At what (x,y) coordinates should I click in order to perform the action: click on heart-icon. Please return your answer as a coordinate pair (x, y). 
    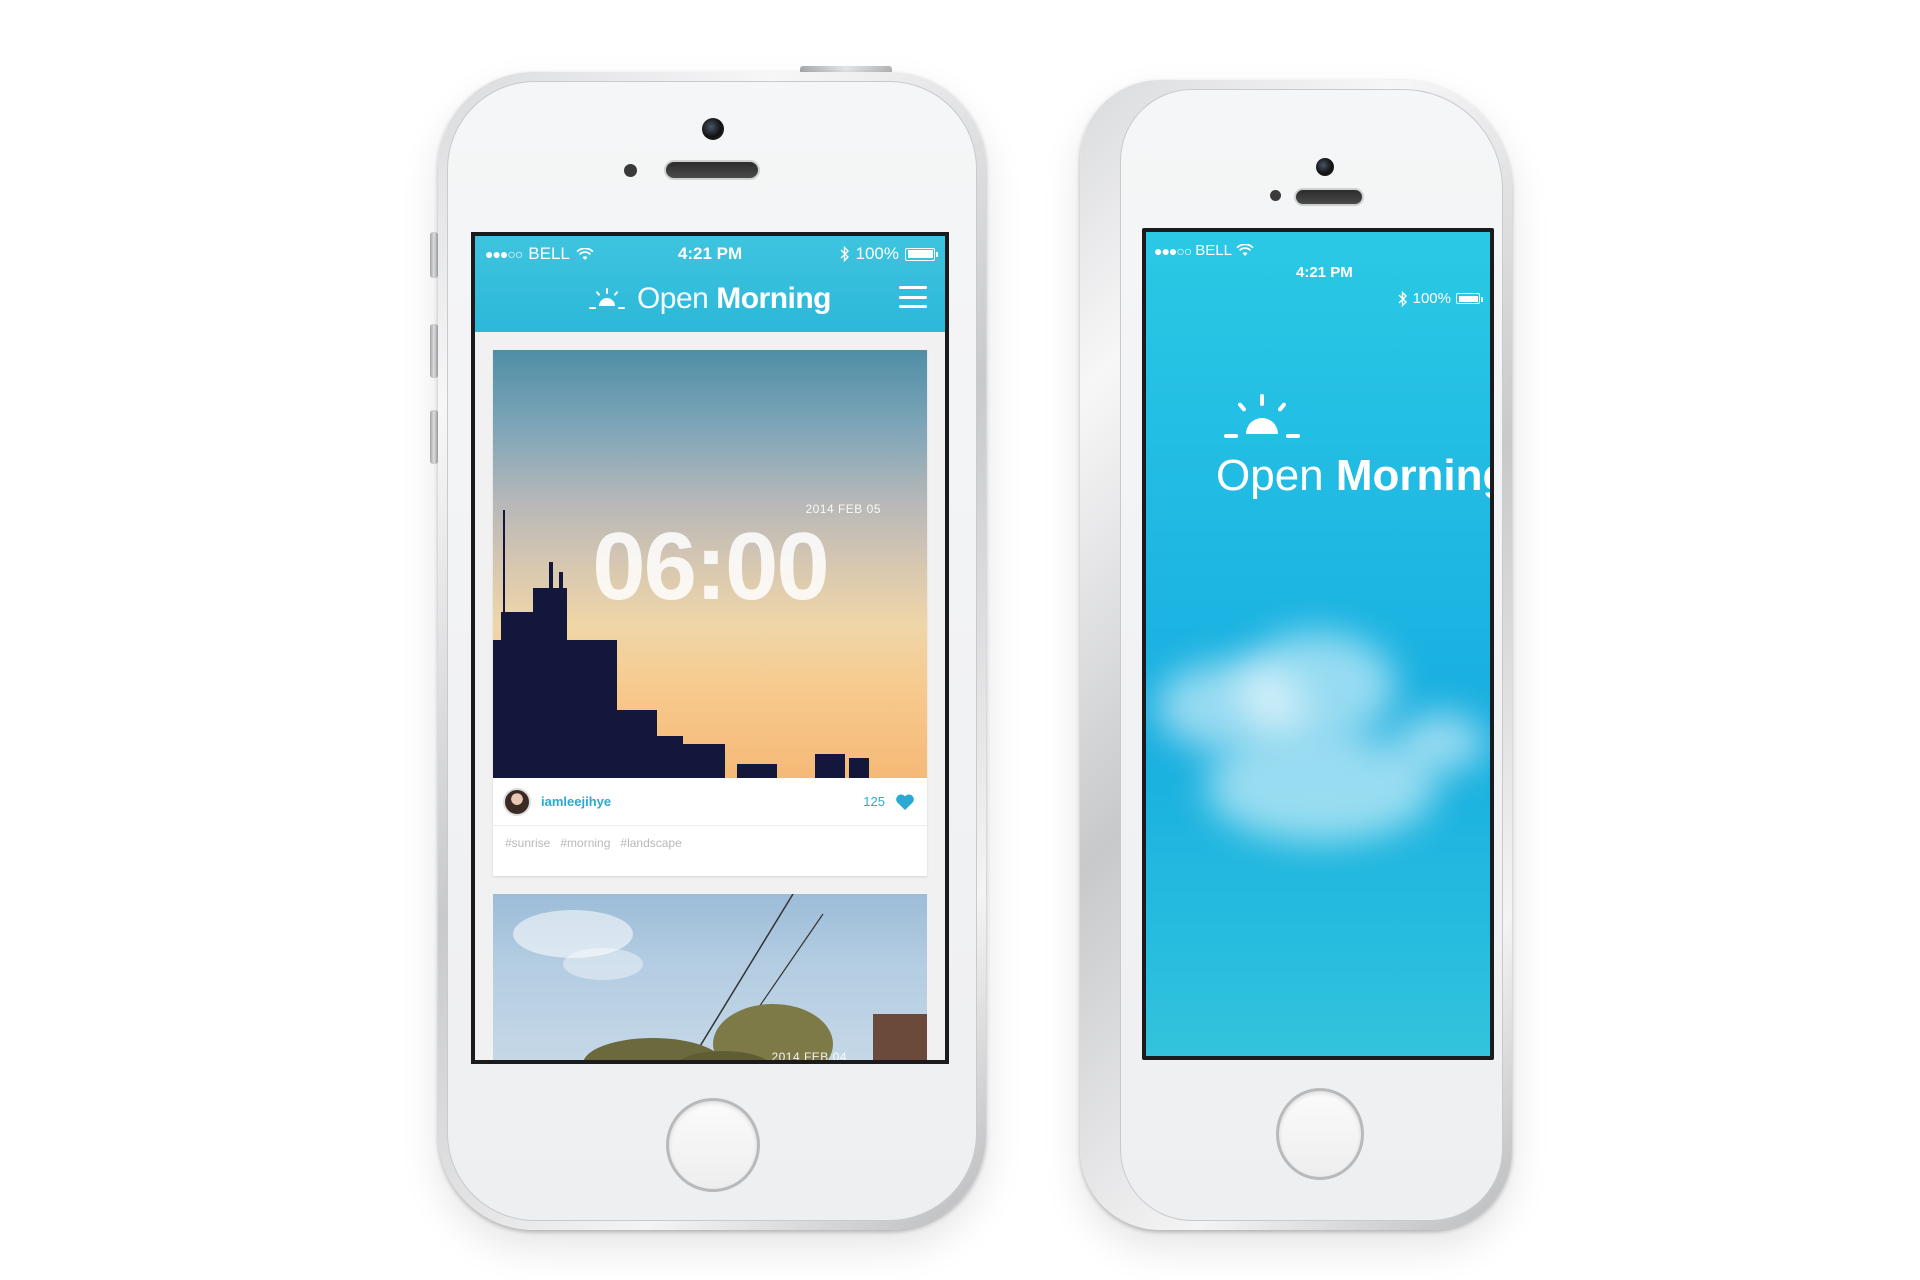
    Looking at the image, I should click on (905, 802).